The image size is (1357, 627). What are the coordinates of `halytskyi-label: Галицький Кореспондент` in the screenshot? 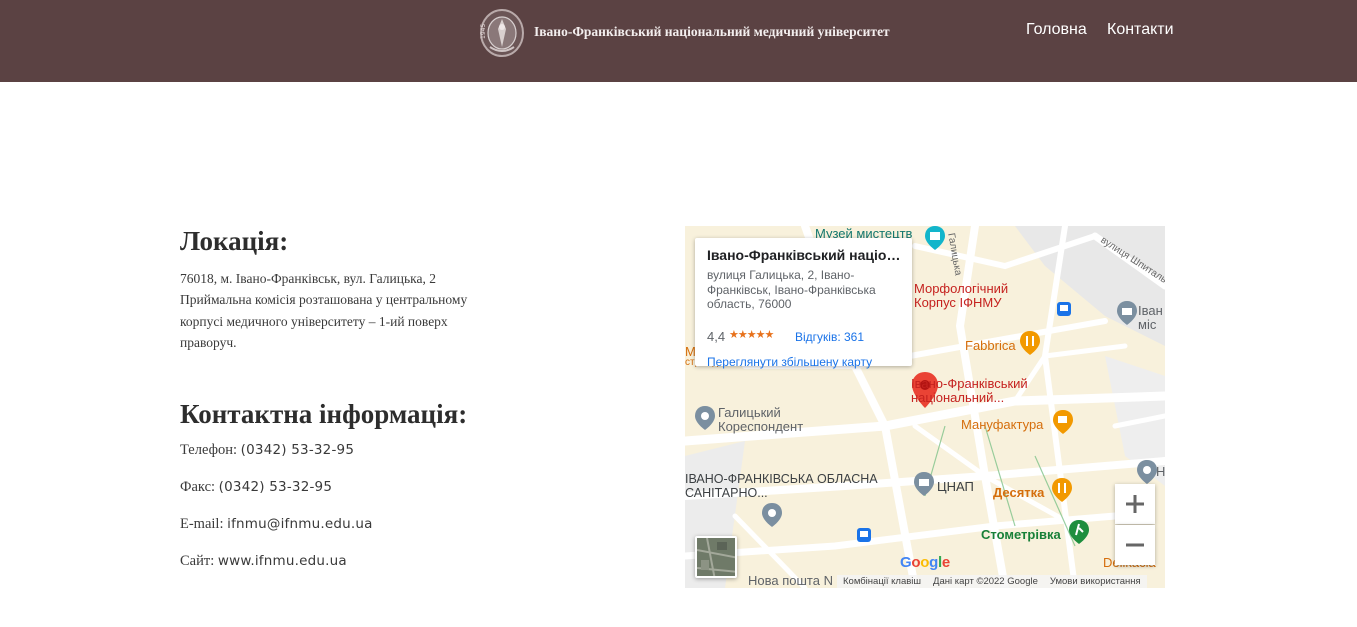 It's located at (760, 420).